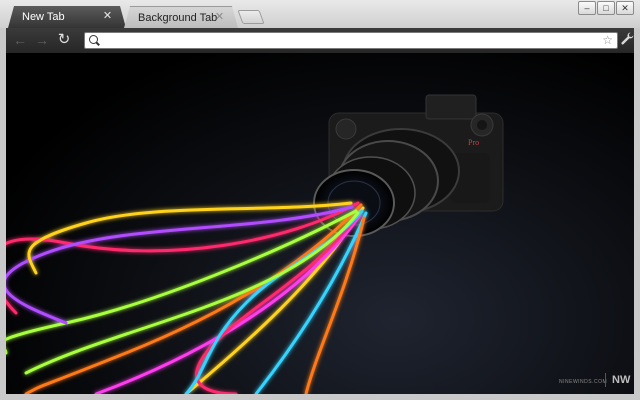 The image size is (640, 400). I want to click on toolbar: ← → ↻ ☆, so click(320, 40).